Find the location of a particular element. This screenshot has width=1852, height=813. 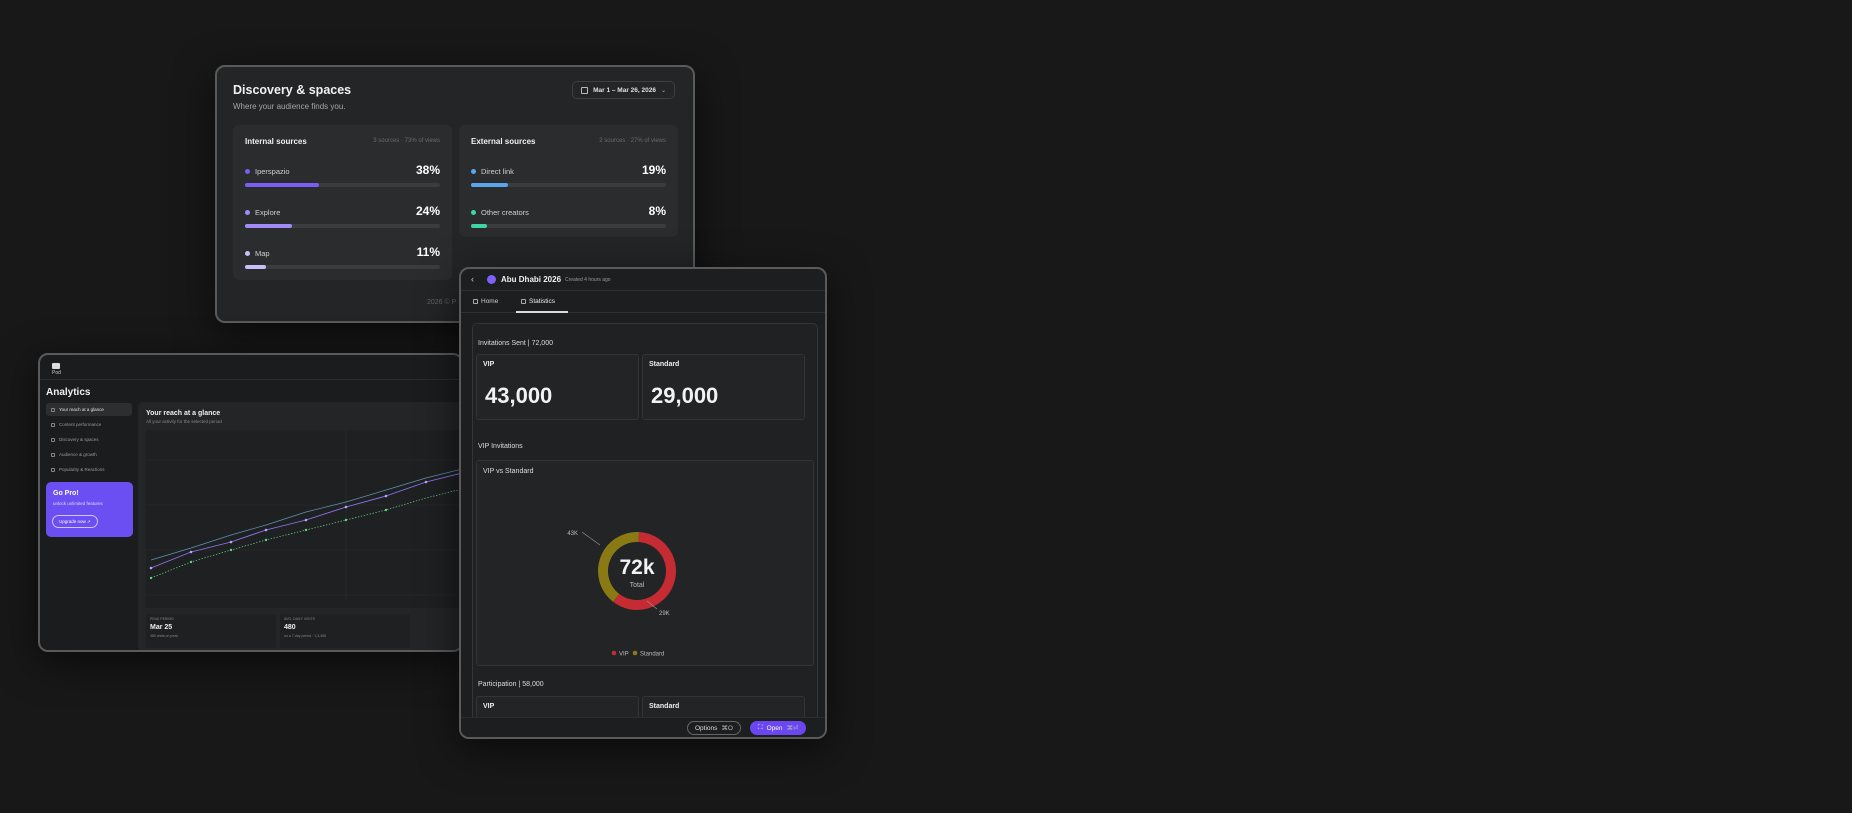

source-row-explore: Explore 24% is located at coordinates (342, 218).